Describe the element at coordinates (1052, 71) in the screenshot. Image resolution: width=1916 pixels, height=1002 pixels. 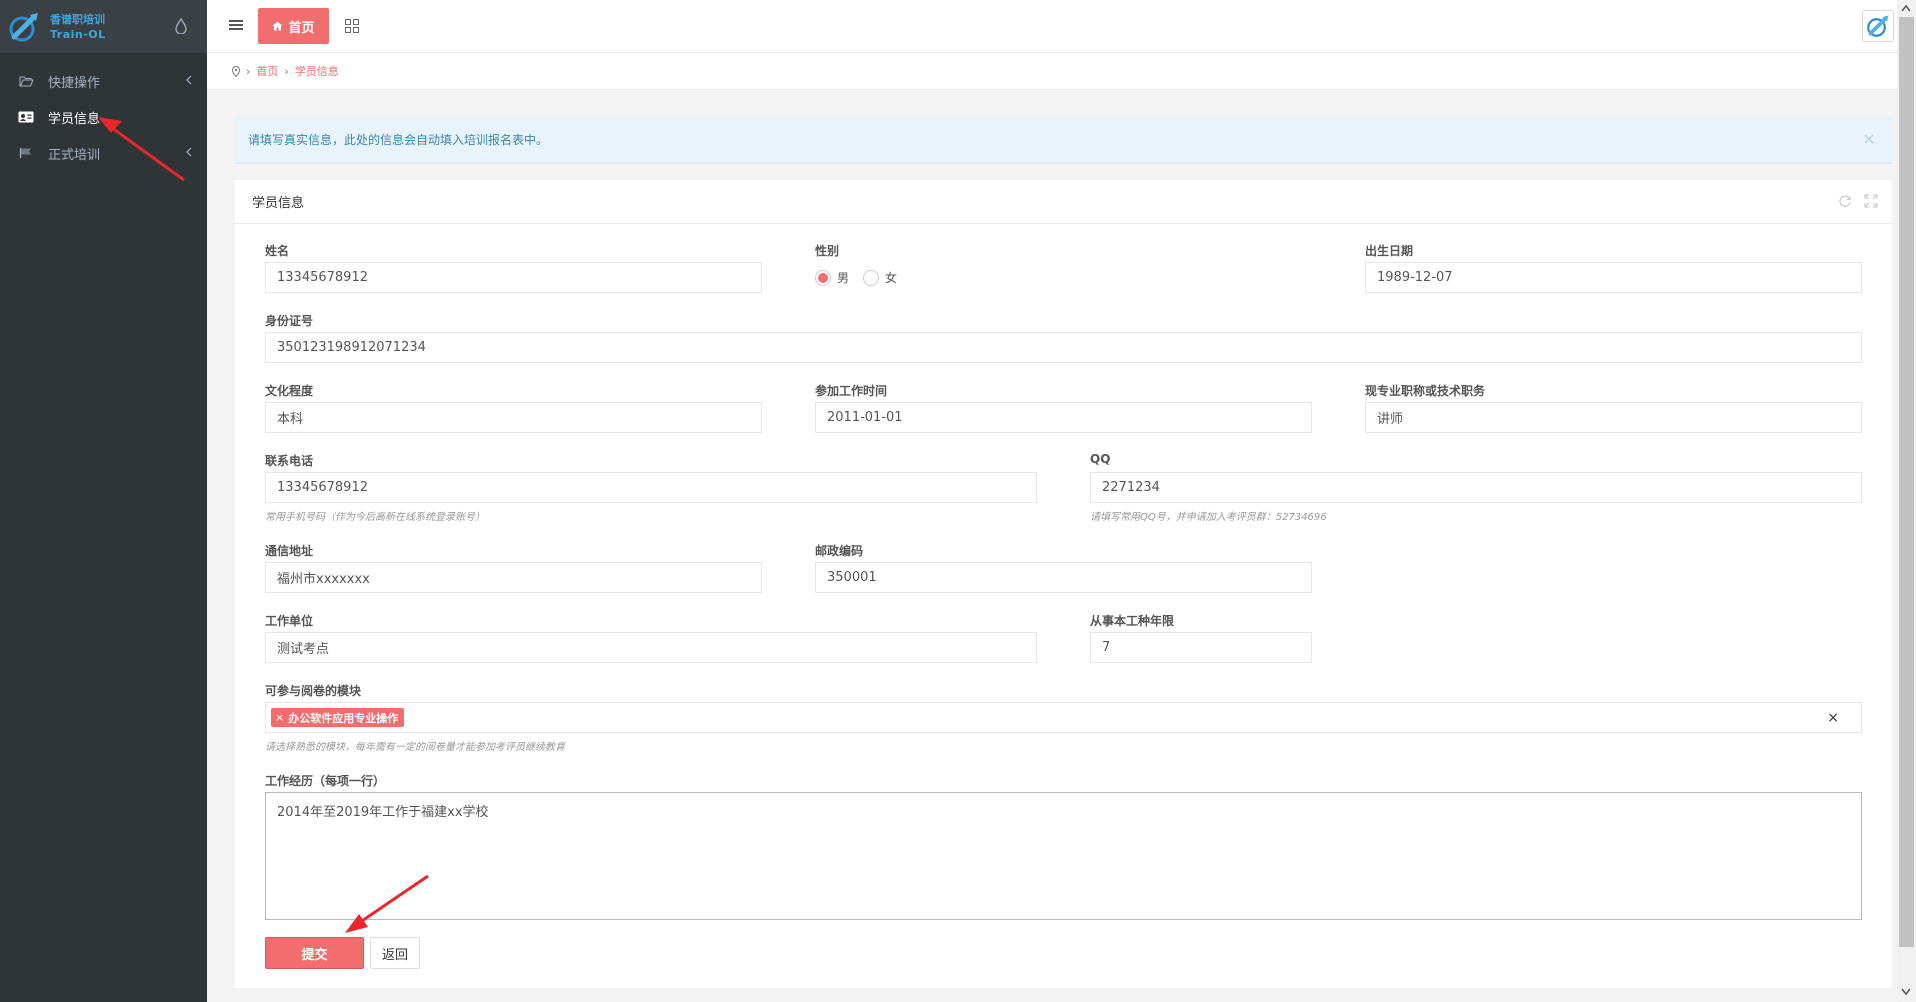
I see `breadcrumb: › 首页 › 学员信息` at that location.